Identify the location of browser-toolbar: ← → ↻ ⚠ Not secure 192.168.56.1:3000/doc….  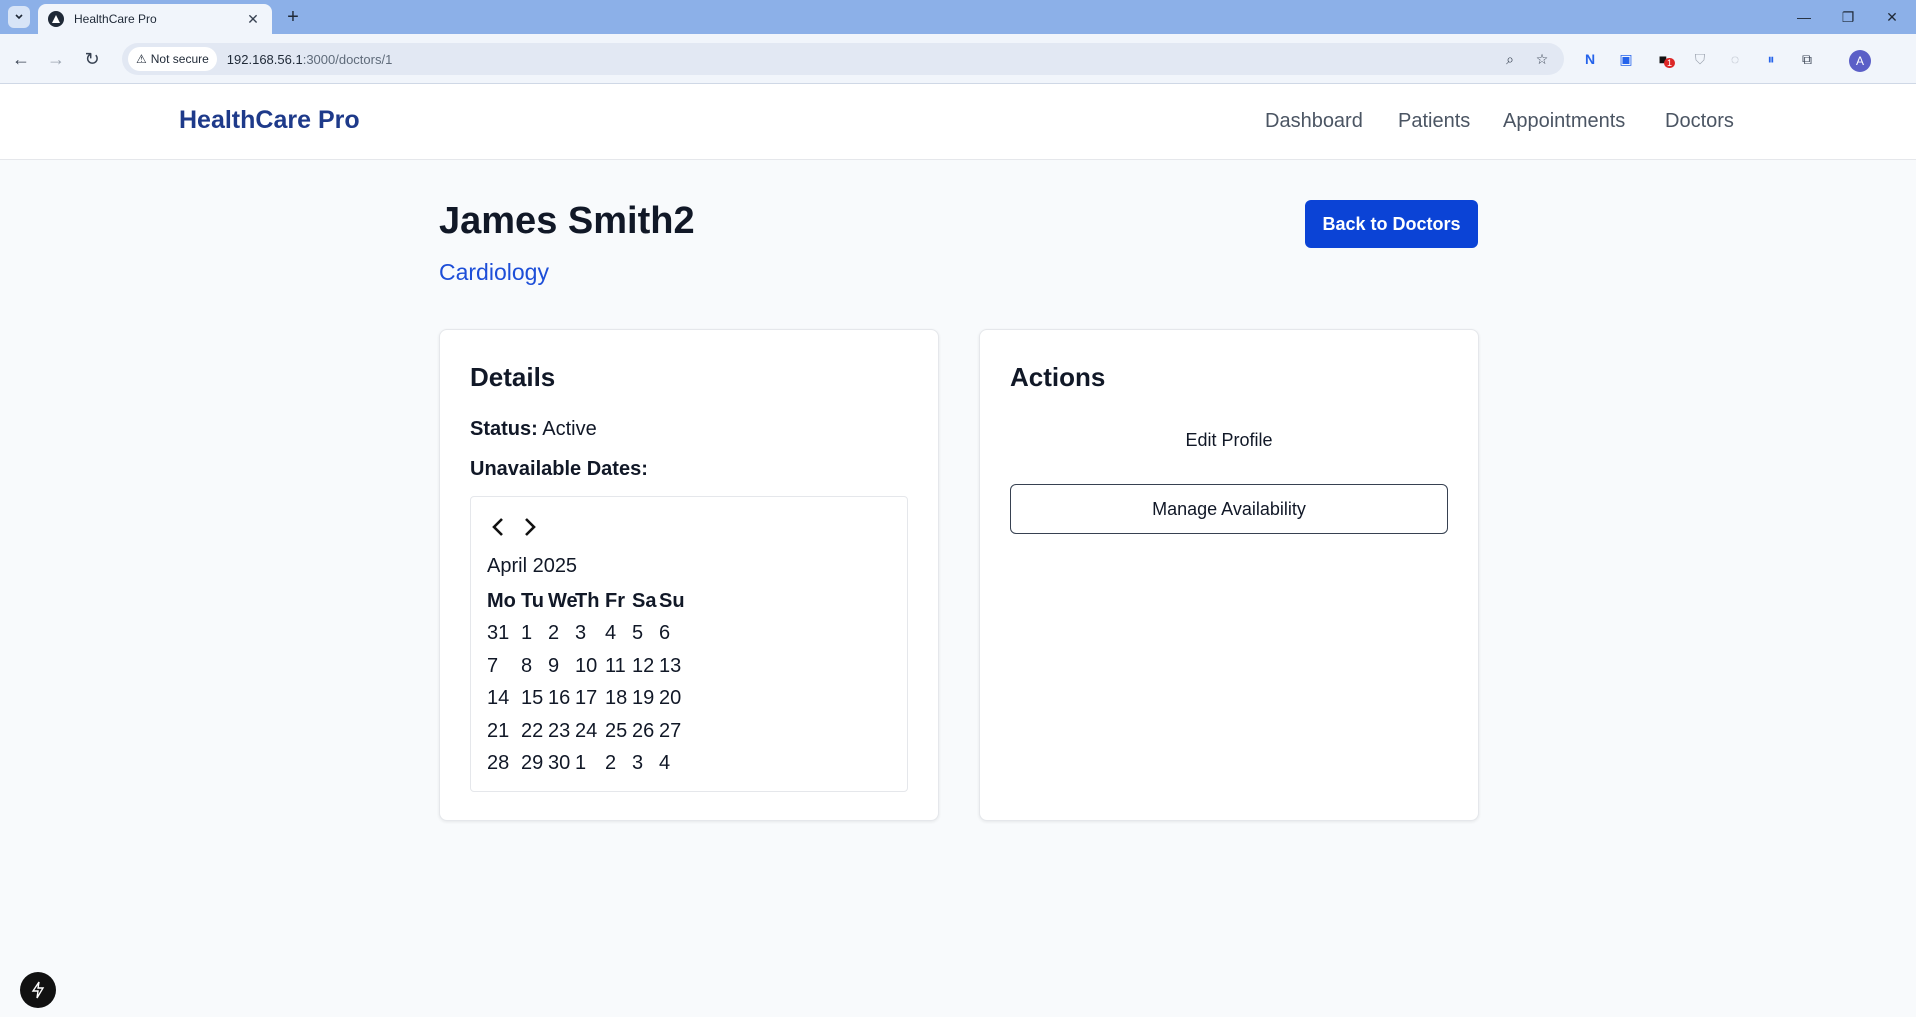
(958, 59).